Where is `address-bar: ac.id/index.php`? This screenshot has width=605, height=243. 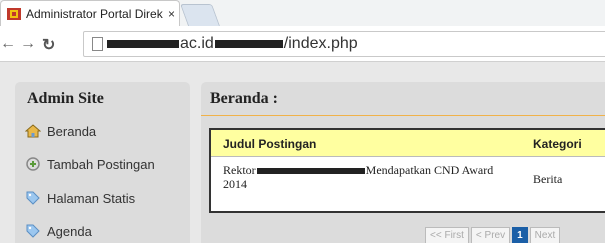
address-bar: ac.id/index.php is located at coordinates (344, 44).